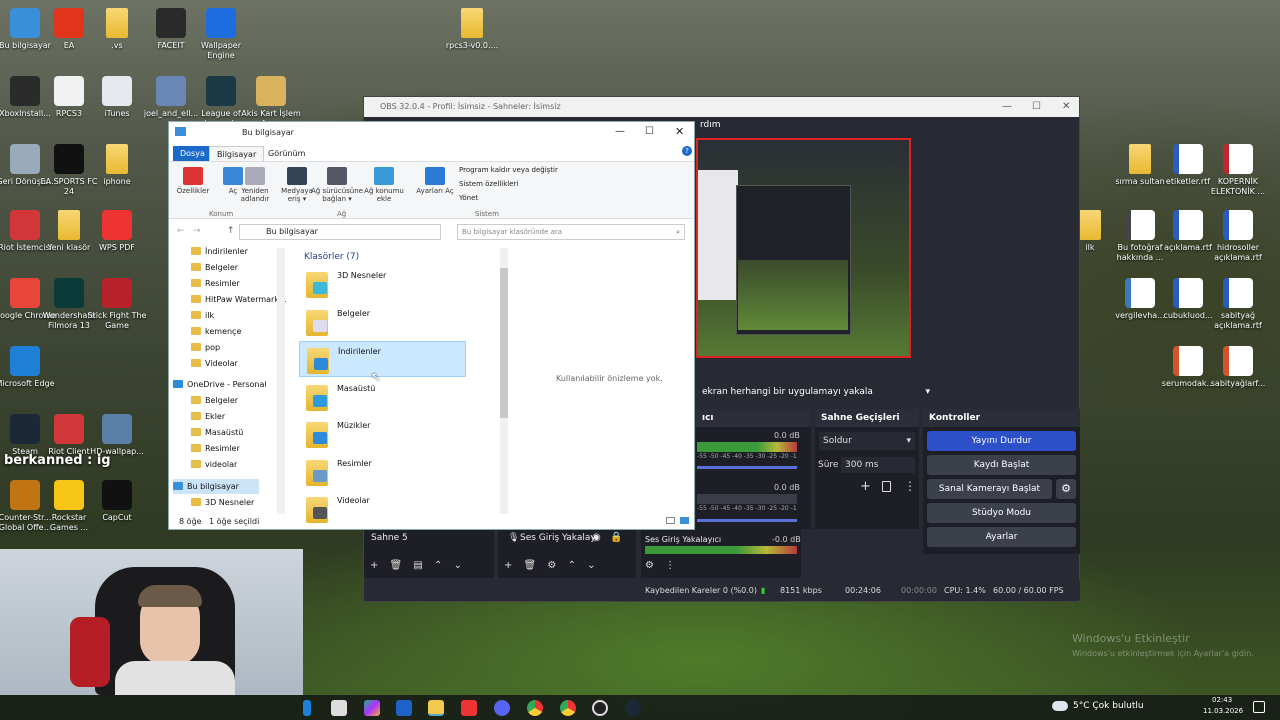  I want to click on nav-item: videolar, so click(214, 464).